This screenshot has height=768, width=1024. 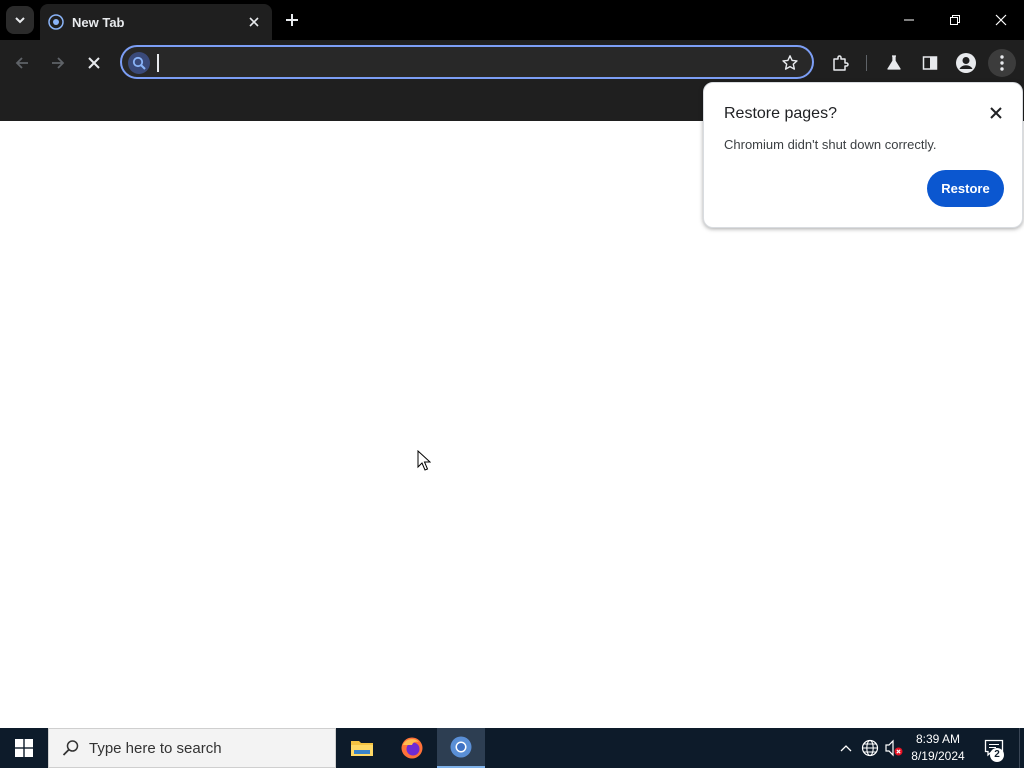 What do you see at coordinates (830, 144) in the screenshot?
I see `dialog-message: Chromium didn't shut down correctly.` at bounding box center [830, 144].